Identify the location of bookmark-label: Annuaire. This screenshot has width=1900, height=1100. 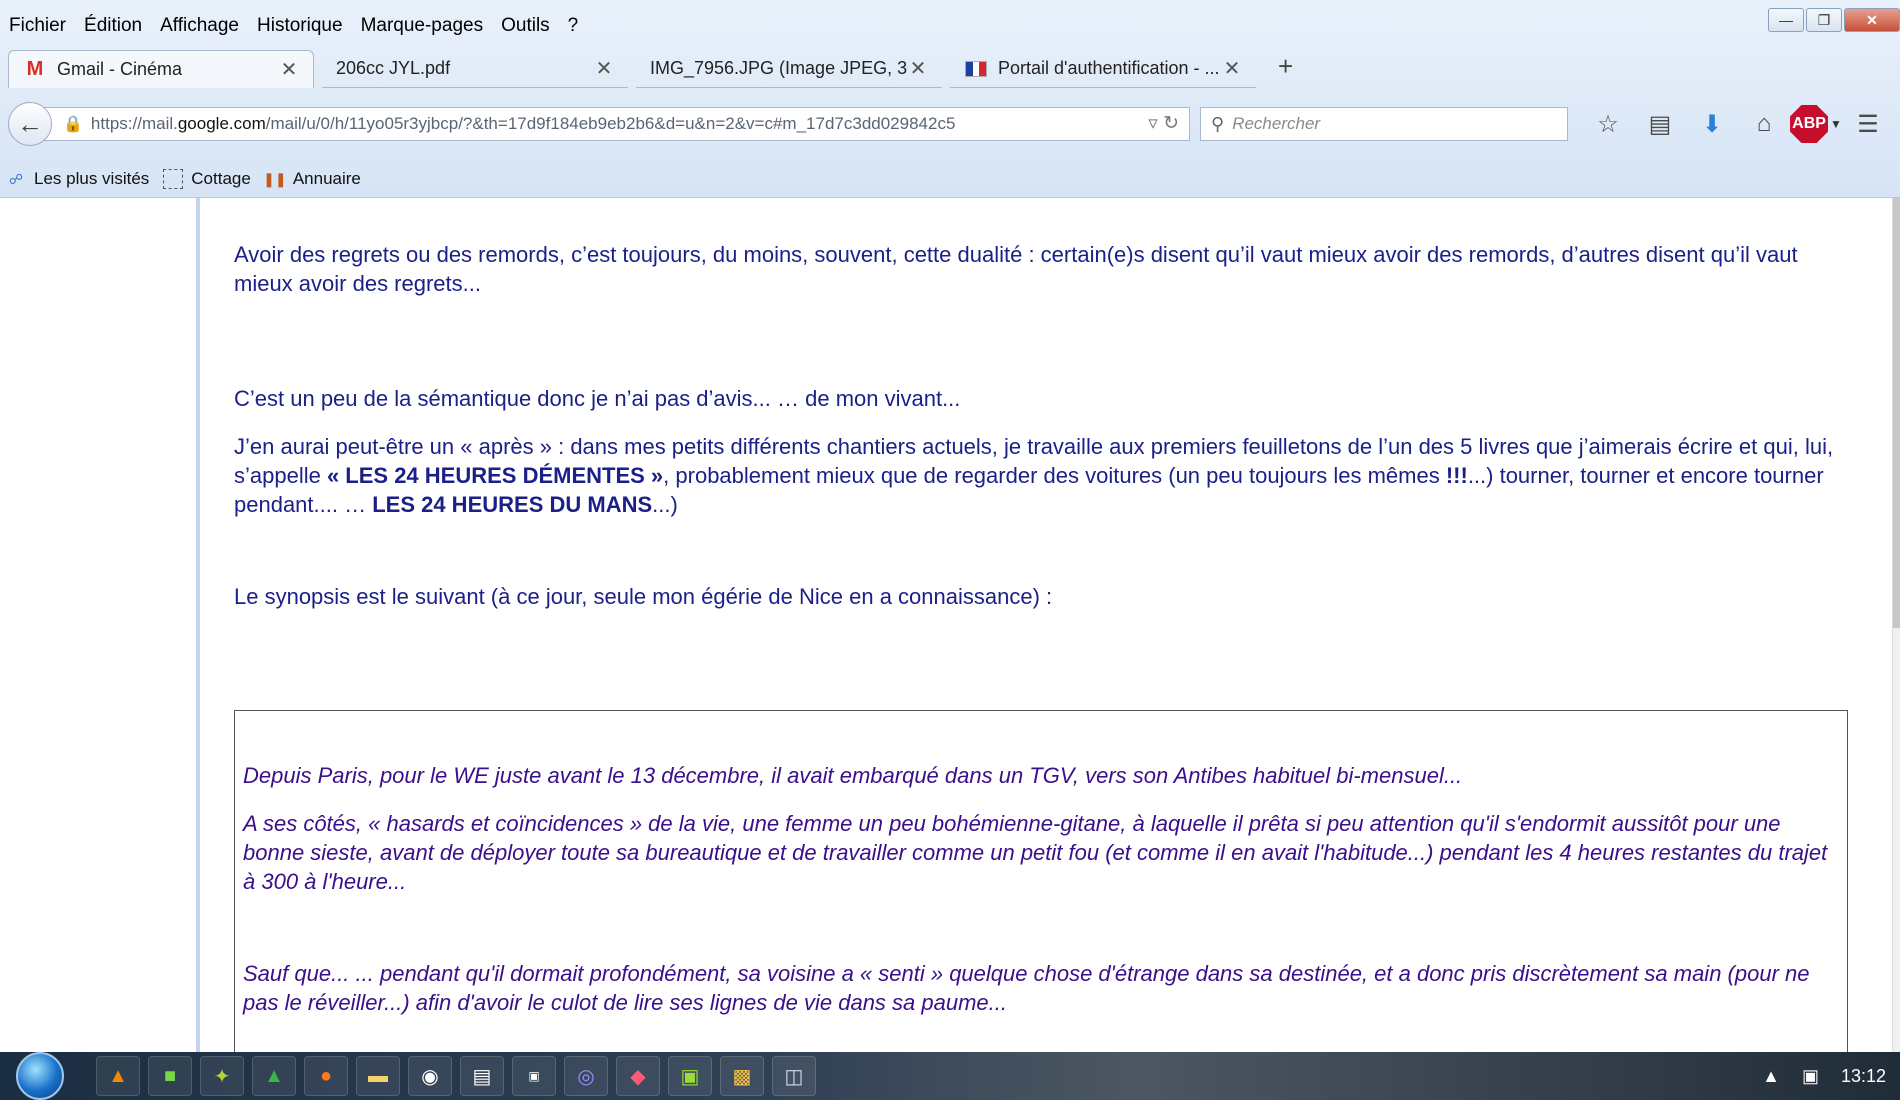
(326, 178).